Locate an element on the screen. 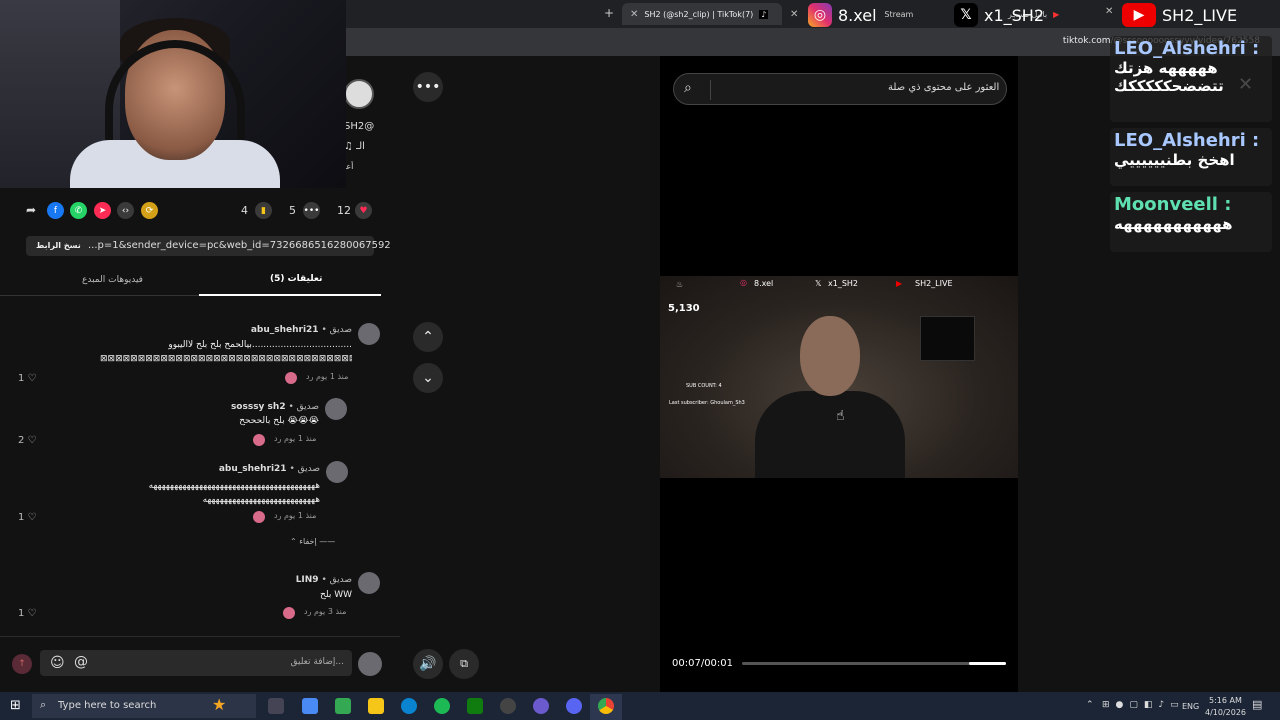 The height and width of the screenshot is (720, 1280). comment-author: LIN9 • صديق is located at coordinates (324, 580).